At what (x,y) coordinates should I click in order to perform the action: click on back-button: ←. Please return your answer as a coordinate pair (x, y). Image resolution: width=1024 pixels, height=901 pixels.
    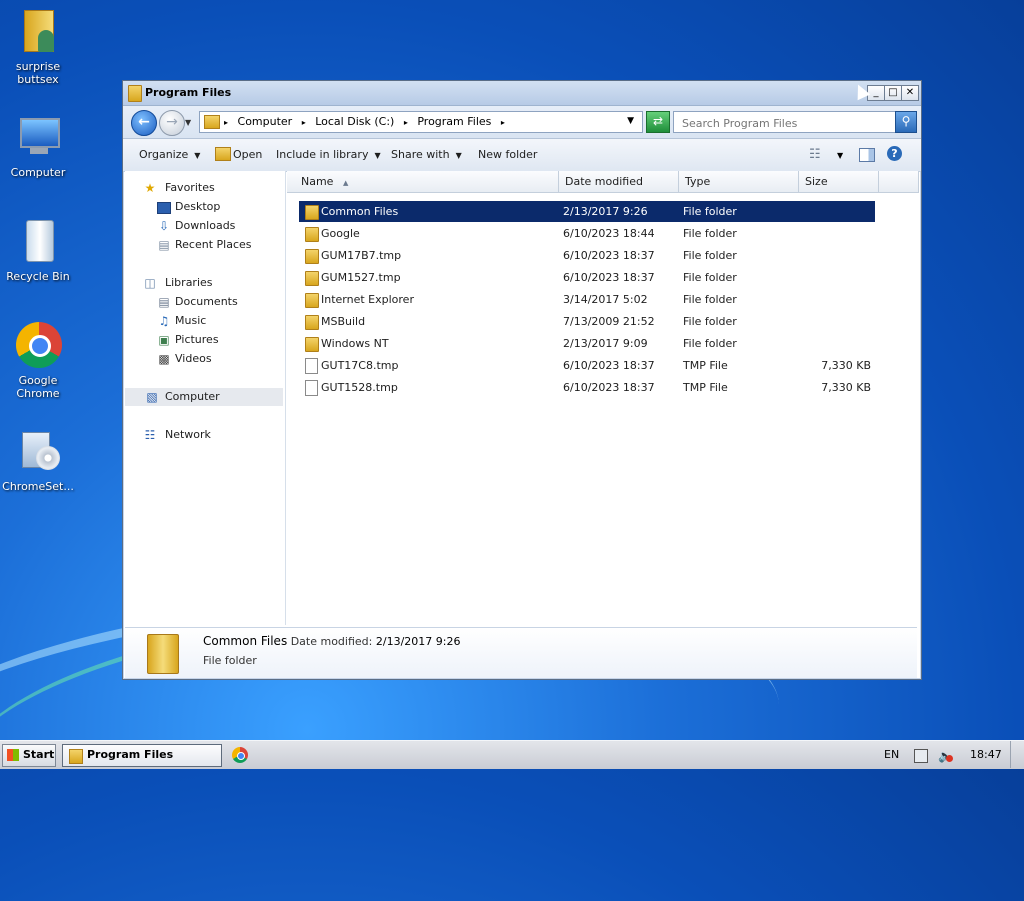
    Looking at the image, I should click on (144, 123).